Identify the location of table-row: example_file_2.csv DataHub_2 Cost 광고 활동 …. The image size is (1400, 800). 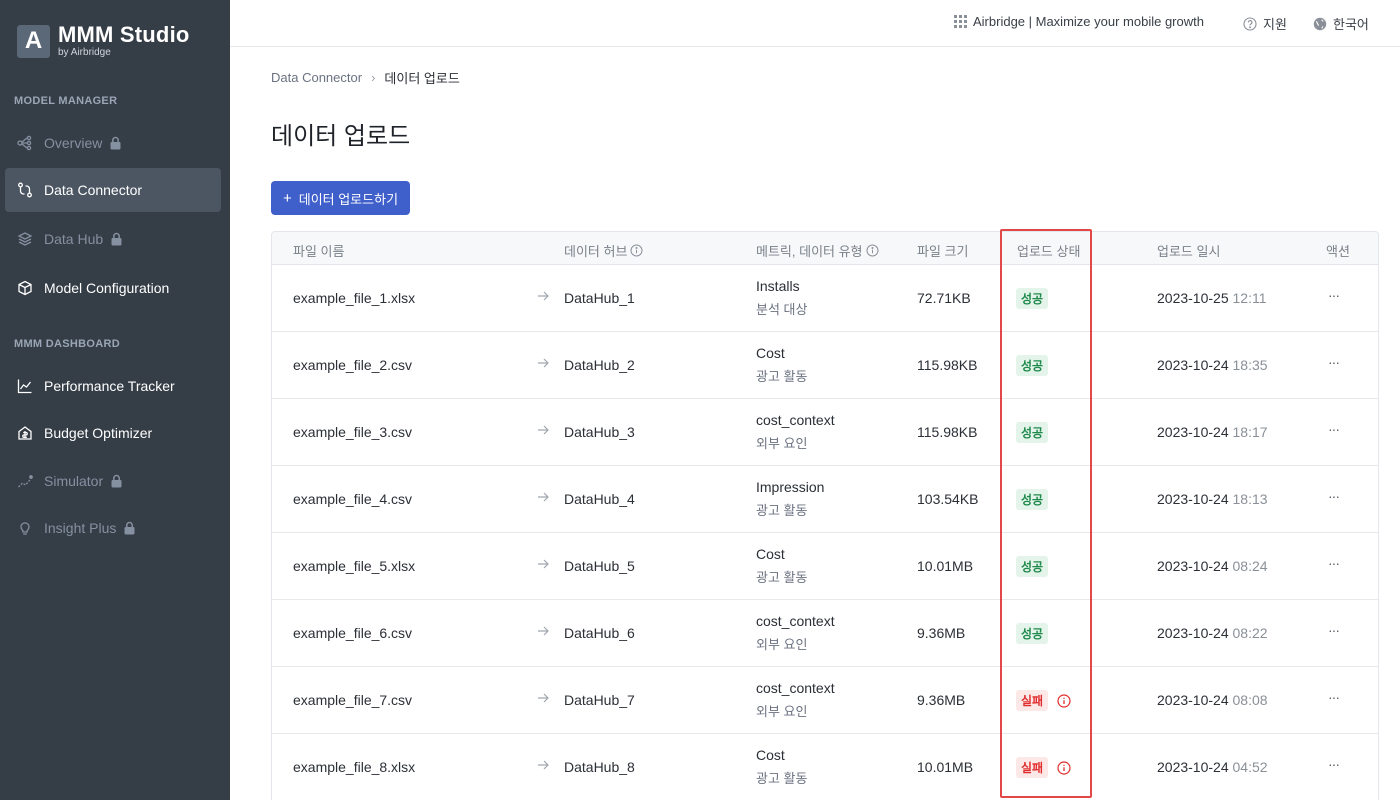
(825, 365).